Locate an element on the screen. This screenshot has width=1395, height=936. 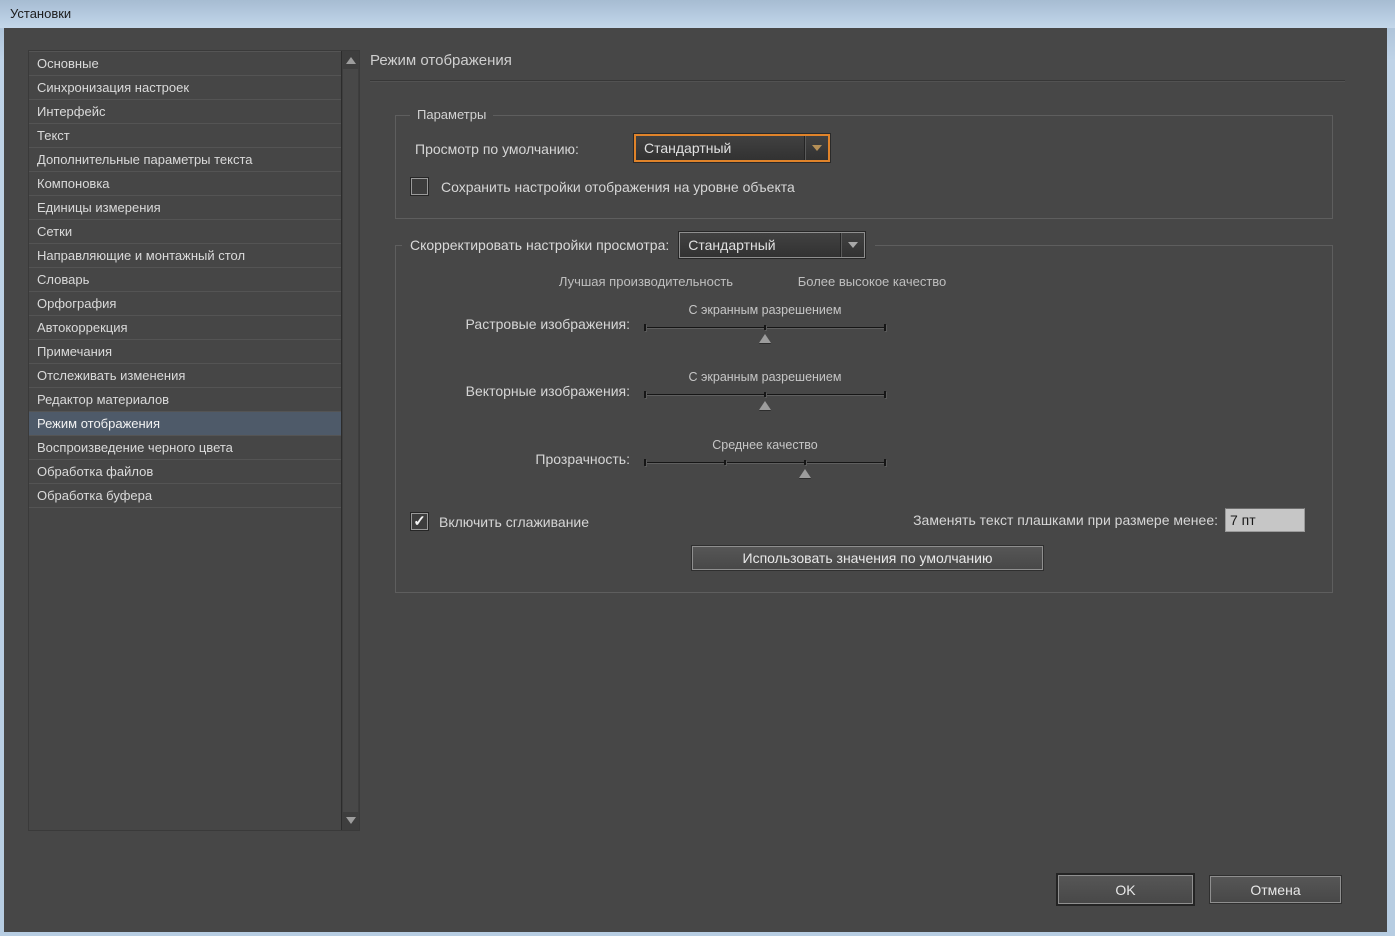
slider-value-label: Среднее качество is located at coordinates (765, 445).